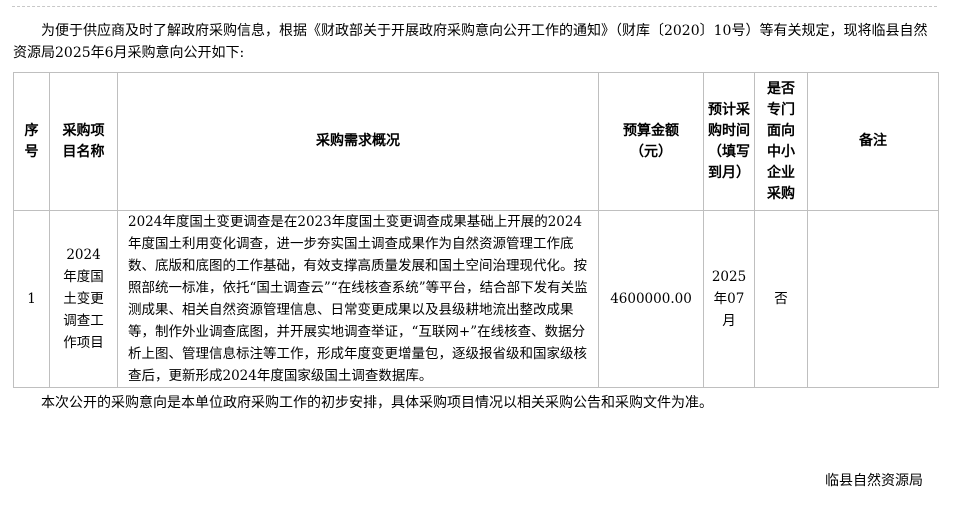  What do you see at coordinates (873, 141) in the screenshot?
I see `header-remarks: 备注` at bounding box center [873, 141].